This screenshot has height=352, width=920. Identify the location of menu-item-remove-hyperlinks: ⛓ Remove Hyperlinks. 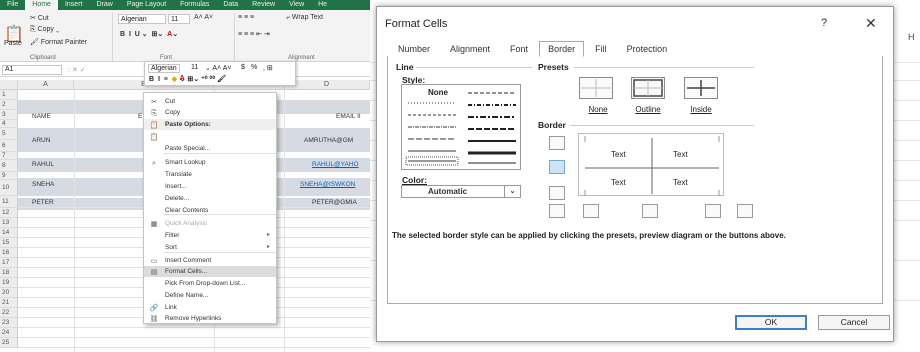
(210, 318).